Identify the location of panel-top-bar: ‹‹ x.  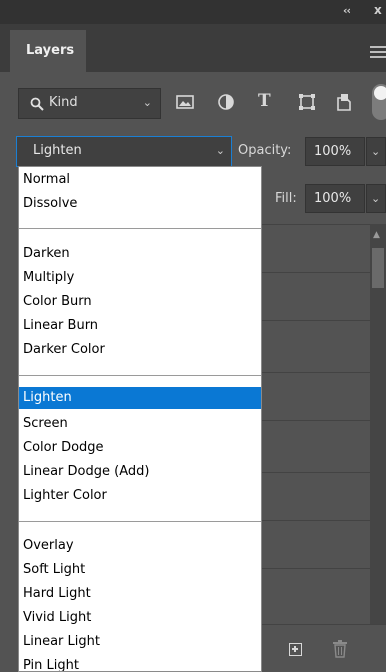
(193, 12).